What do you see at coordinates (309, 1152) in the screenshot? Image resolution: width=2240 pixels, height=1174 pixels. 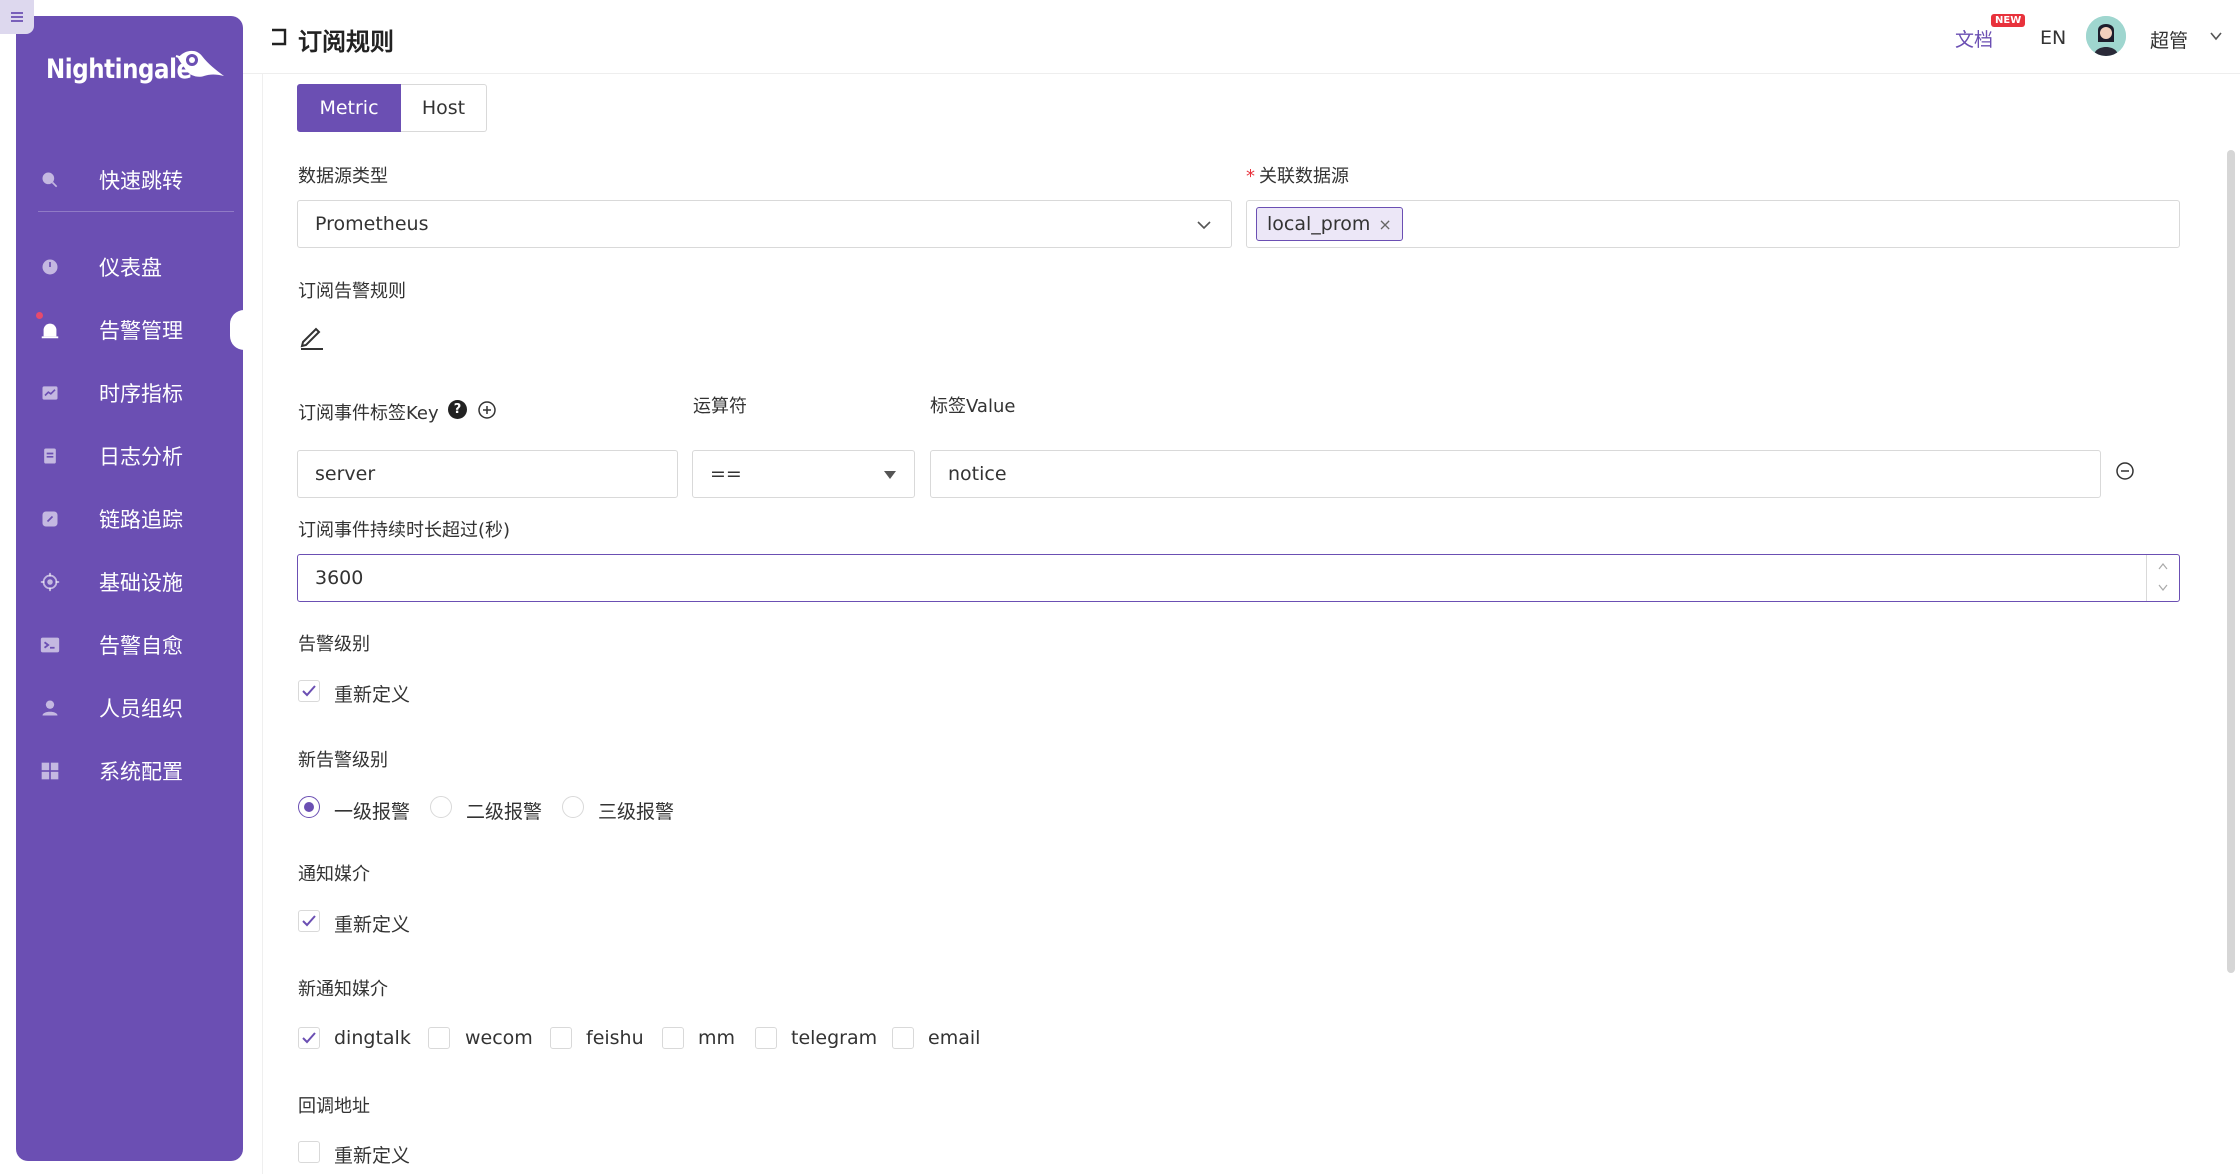 I see `callback-redefine-checkbox` at bounding box center [309, 1152].